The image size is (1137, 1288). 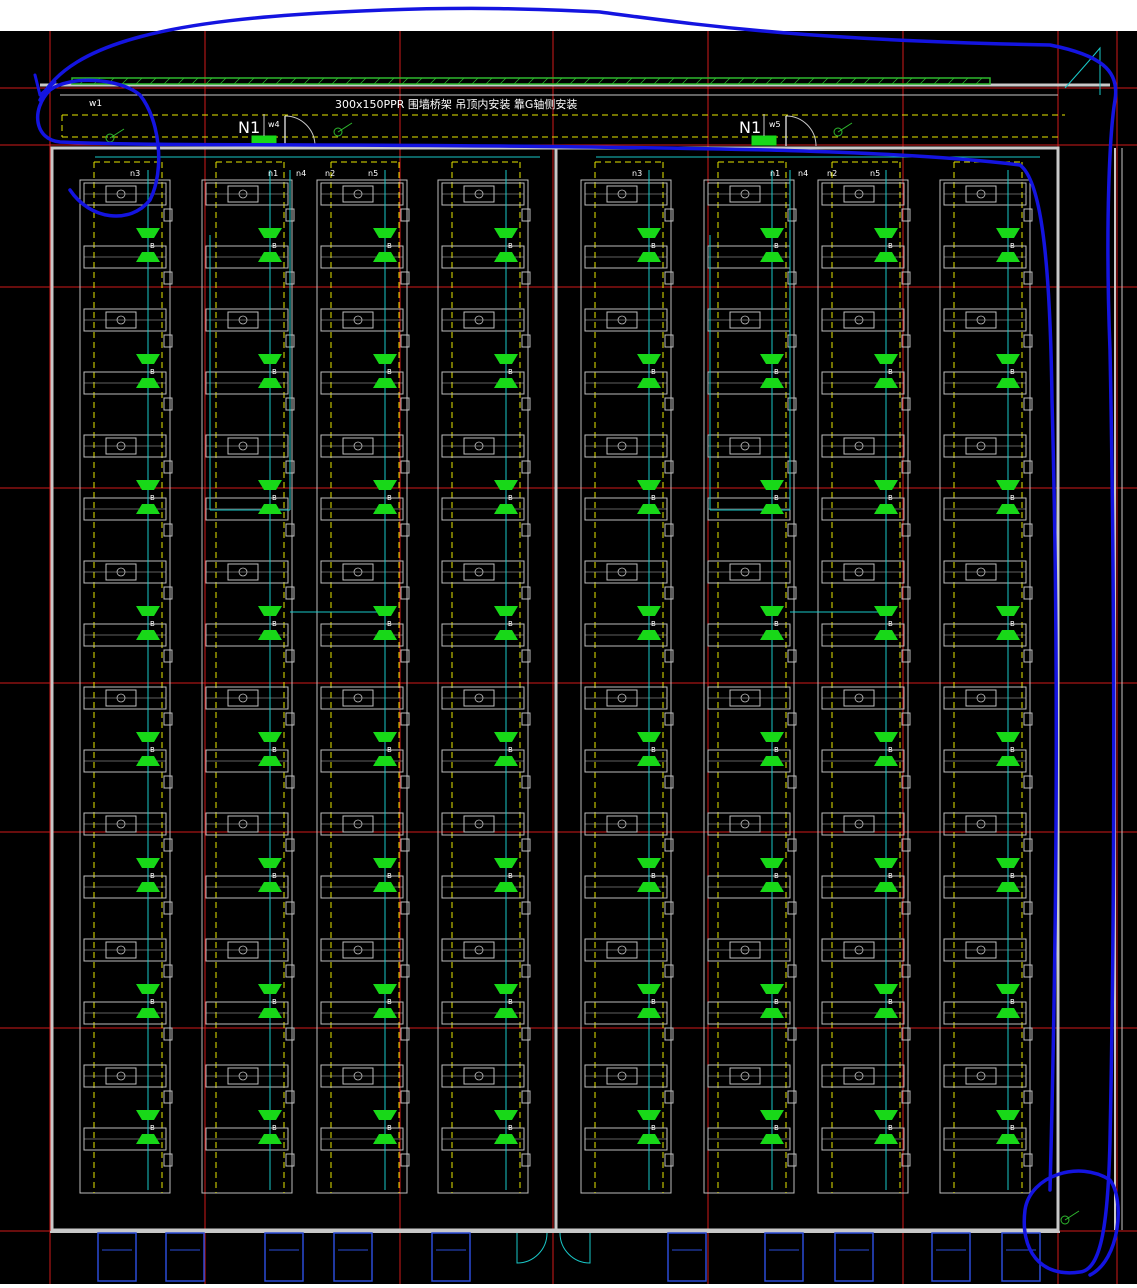 I want to click on row-tag-east: n4, so click(x=803, y=173).